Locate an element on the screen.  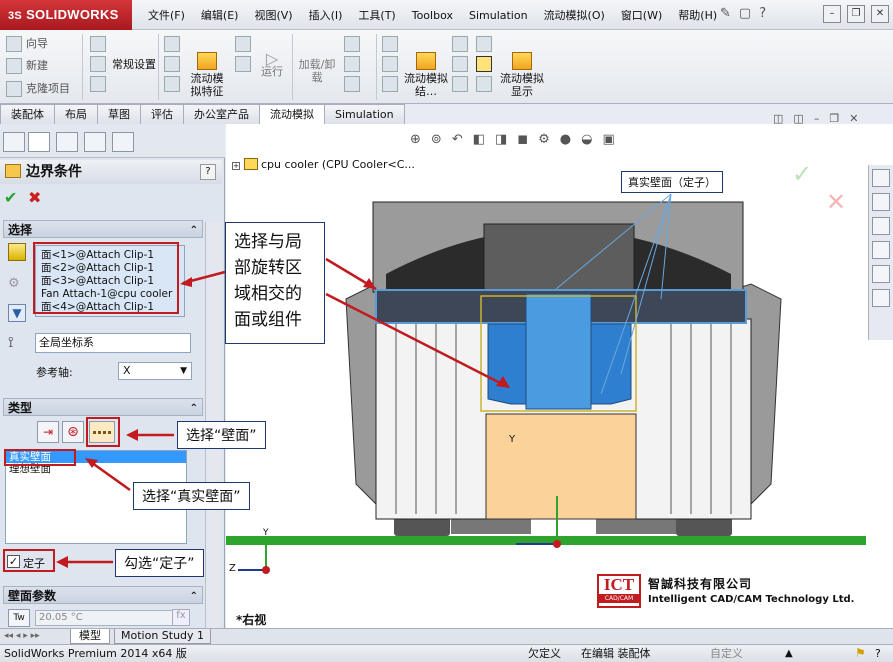
rebuild-icon: ⚑ is located at coordinates (860, 653).